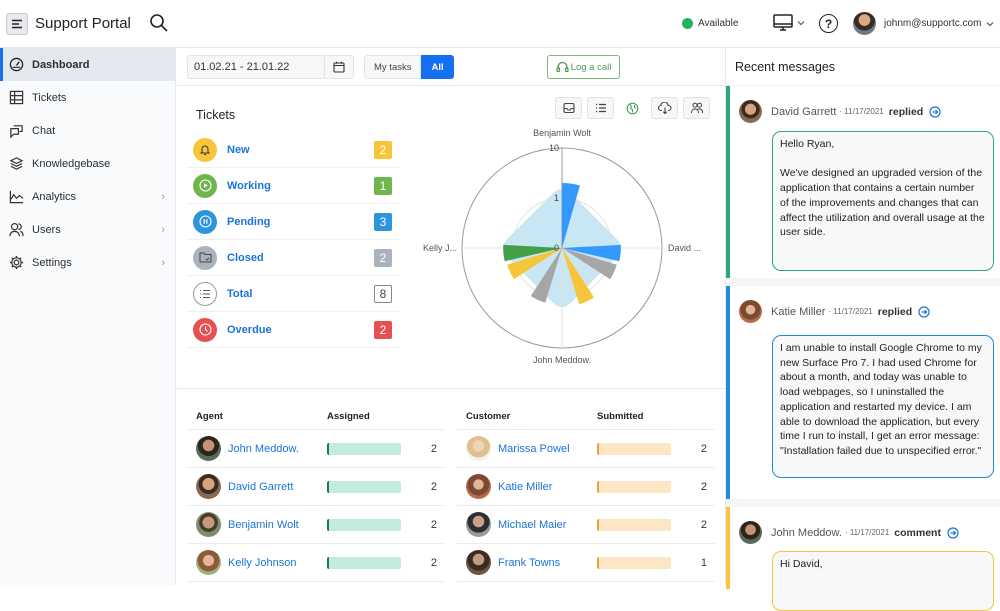 The width and height of the screenshot is (1000, 611). I want to click on sidebar-item-tickets: Tickets, so click(87, 97).